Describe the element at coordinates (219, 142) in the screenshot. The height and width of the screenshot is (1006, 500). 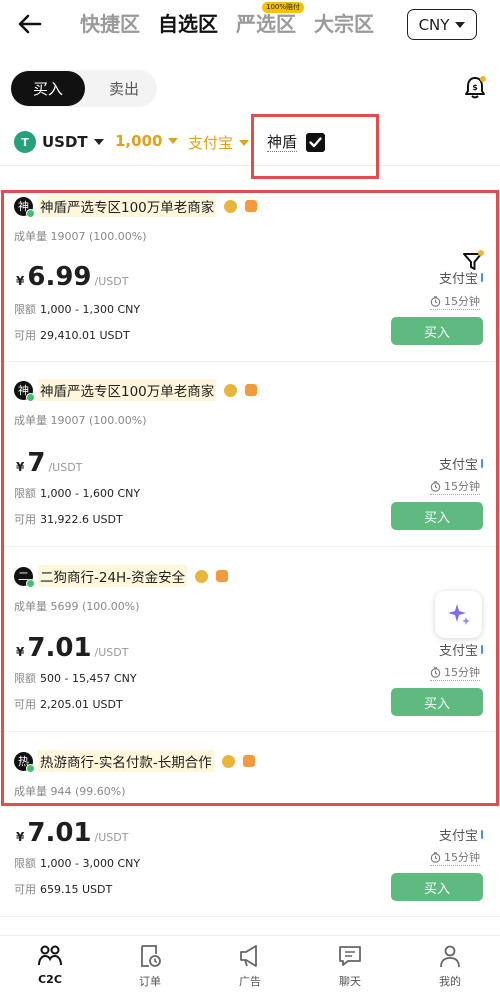
I see `payment-selector: 支付宝` at that location.